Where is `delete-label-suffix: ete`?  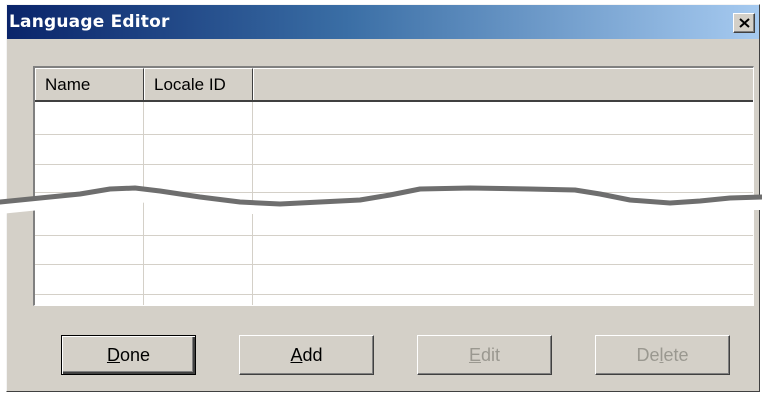 delete-label-suffix: ete is located at coordinates (676, 355).